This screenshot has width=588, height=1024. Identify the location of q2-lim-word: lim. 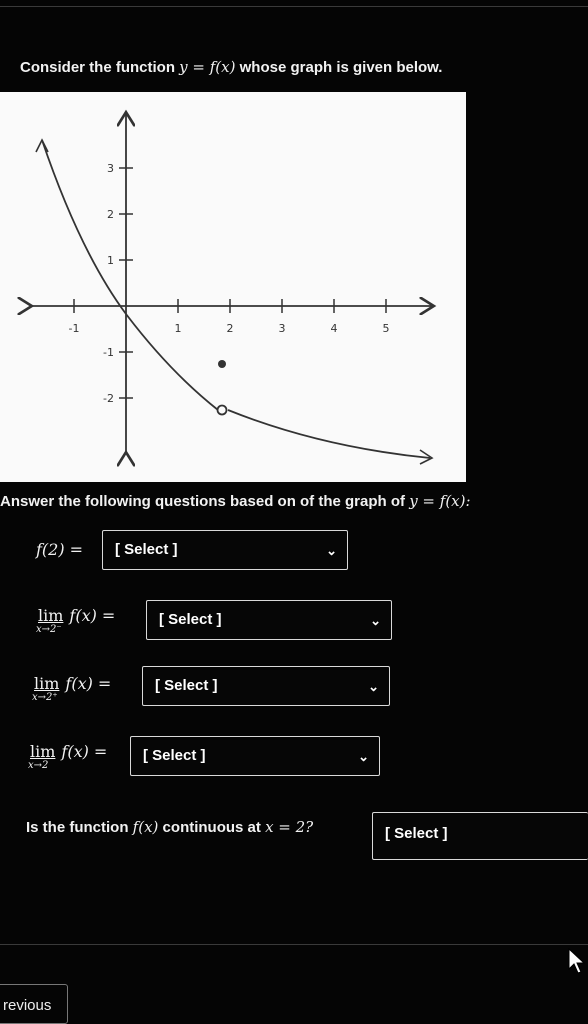
(51, 615).